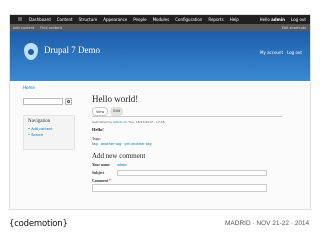 Image resolution: width=320 pixels, height=240 pixels. What do you see at coordinates (117, 122) in the screenshot?
I see `author-link: admin` at bounding box center [117, 122].